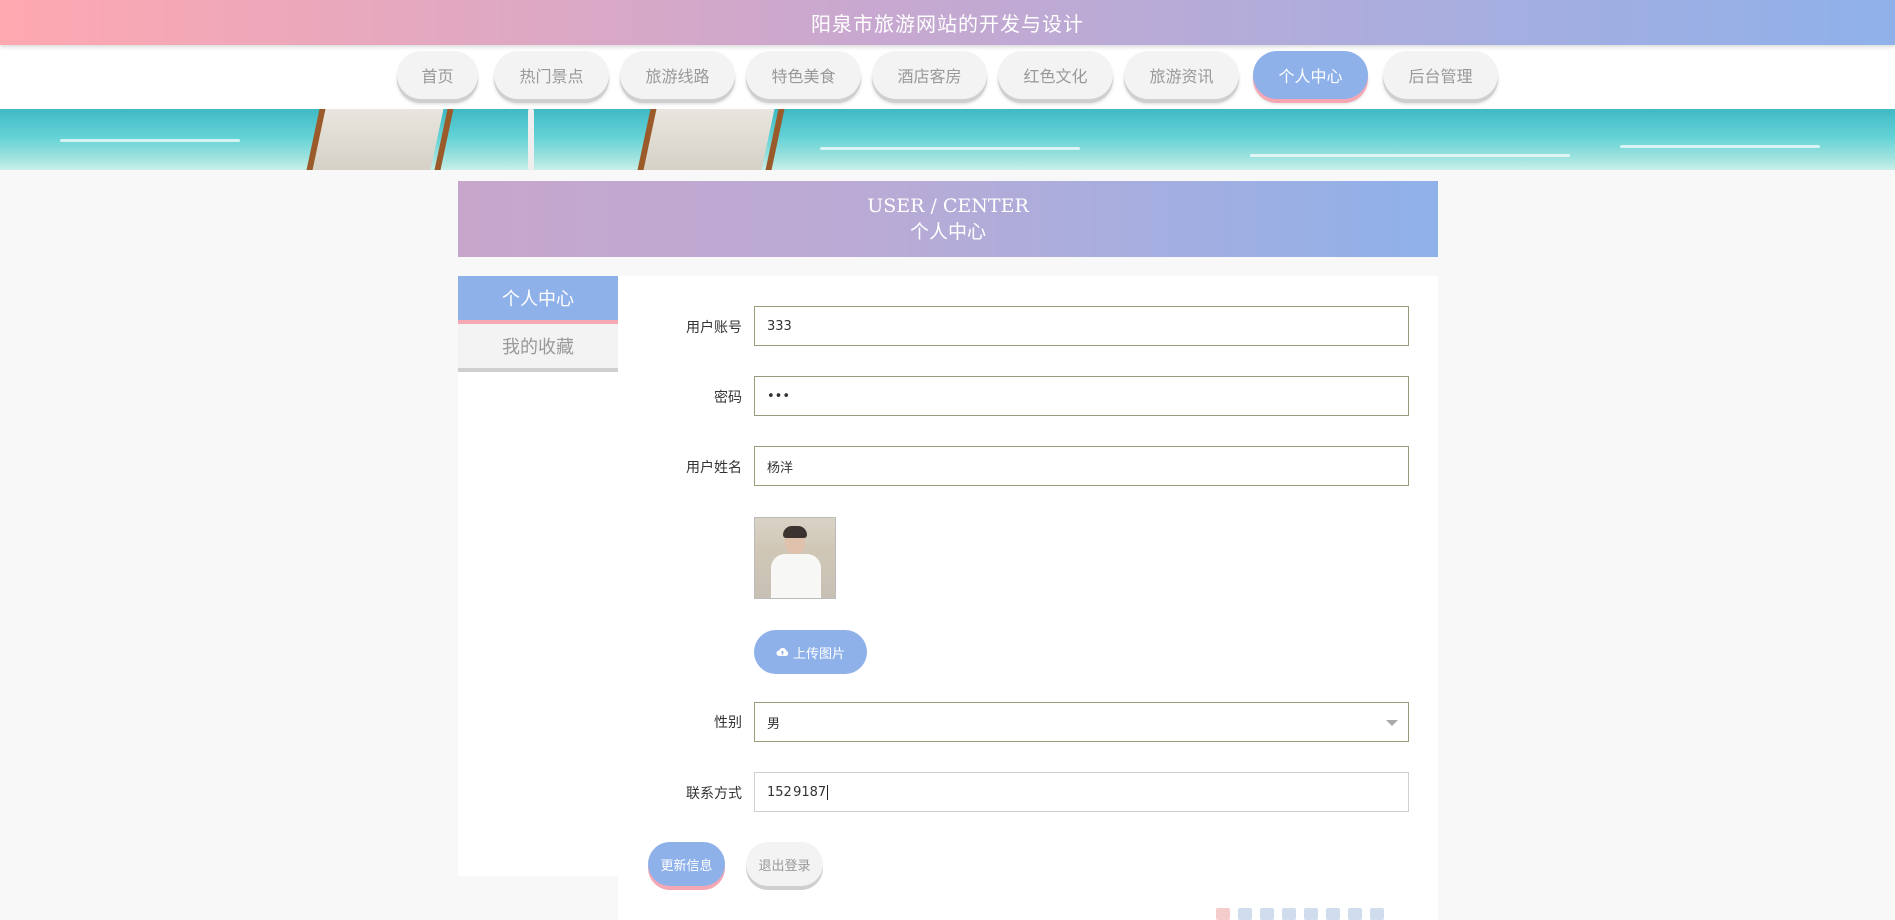  What do you see at coordinates (1081, 396) in the screenshot?
I see `password-input: •••` at bounding box center [1081, 396].